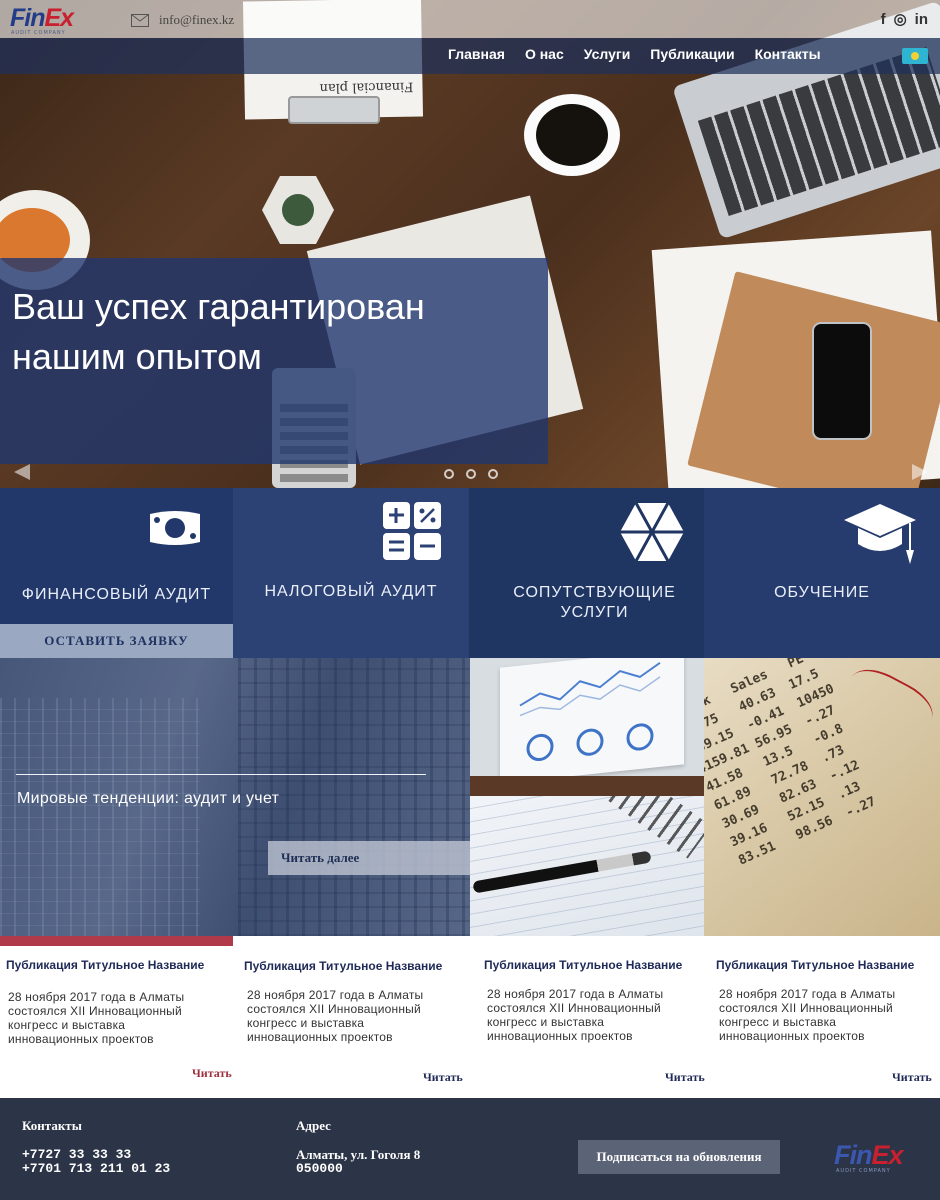  I want to click on footer-logo: FinEx AUDIT COMPANY, so click(880, 1157).